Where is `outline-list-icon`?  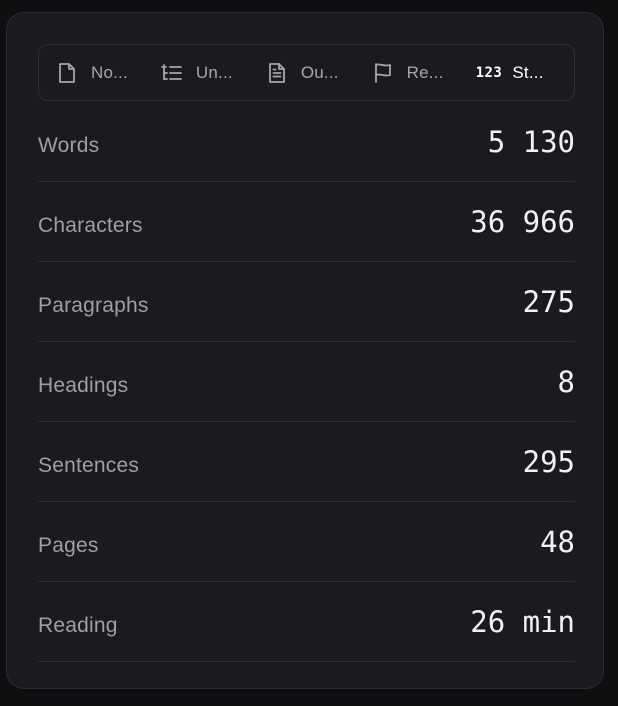
outline-list-icon is located at coordinates (172, 73).